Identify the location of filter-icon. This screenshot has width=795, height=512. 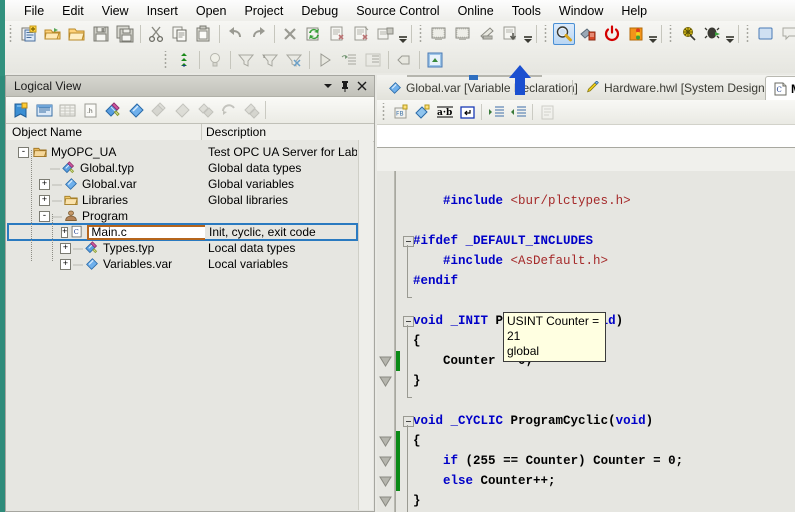
(246, 60).